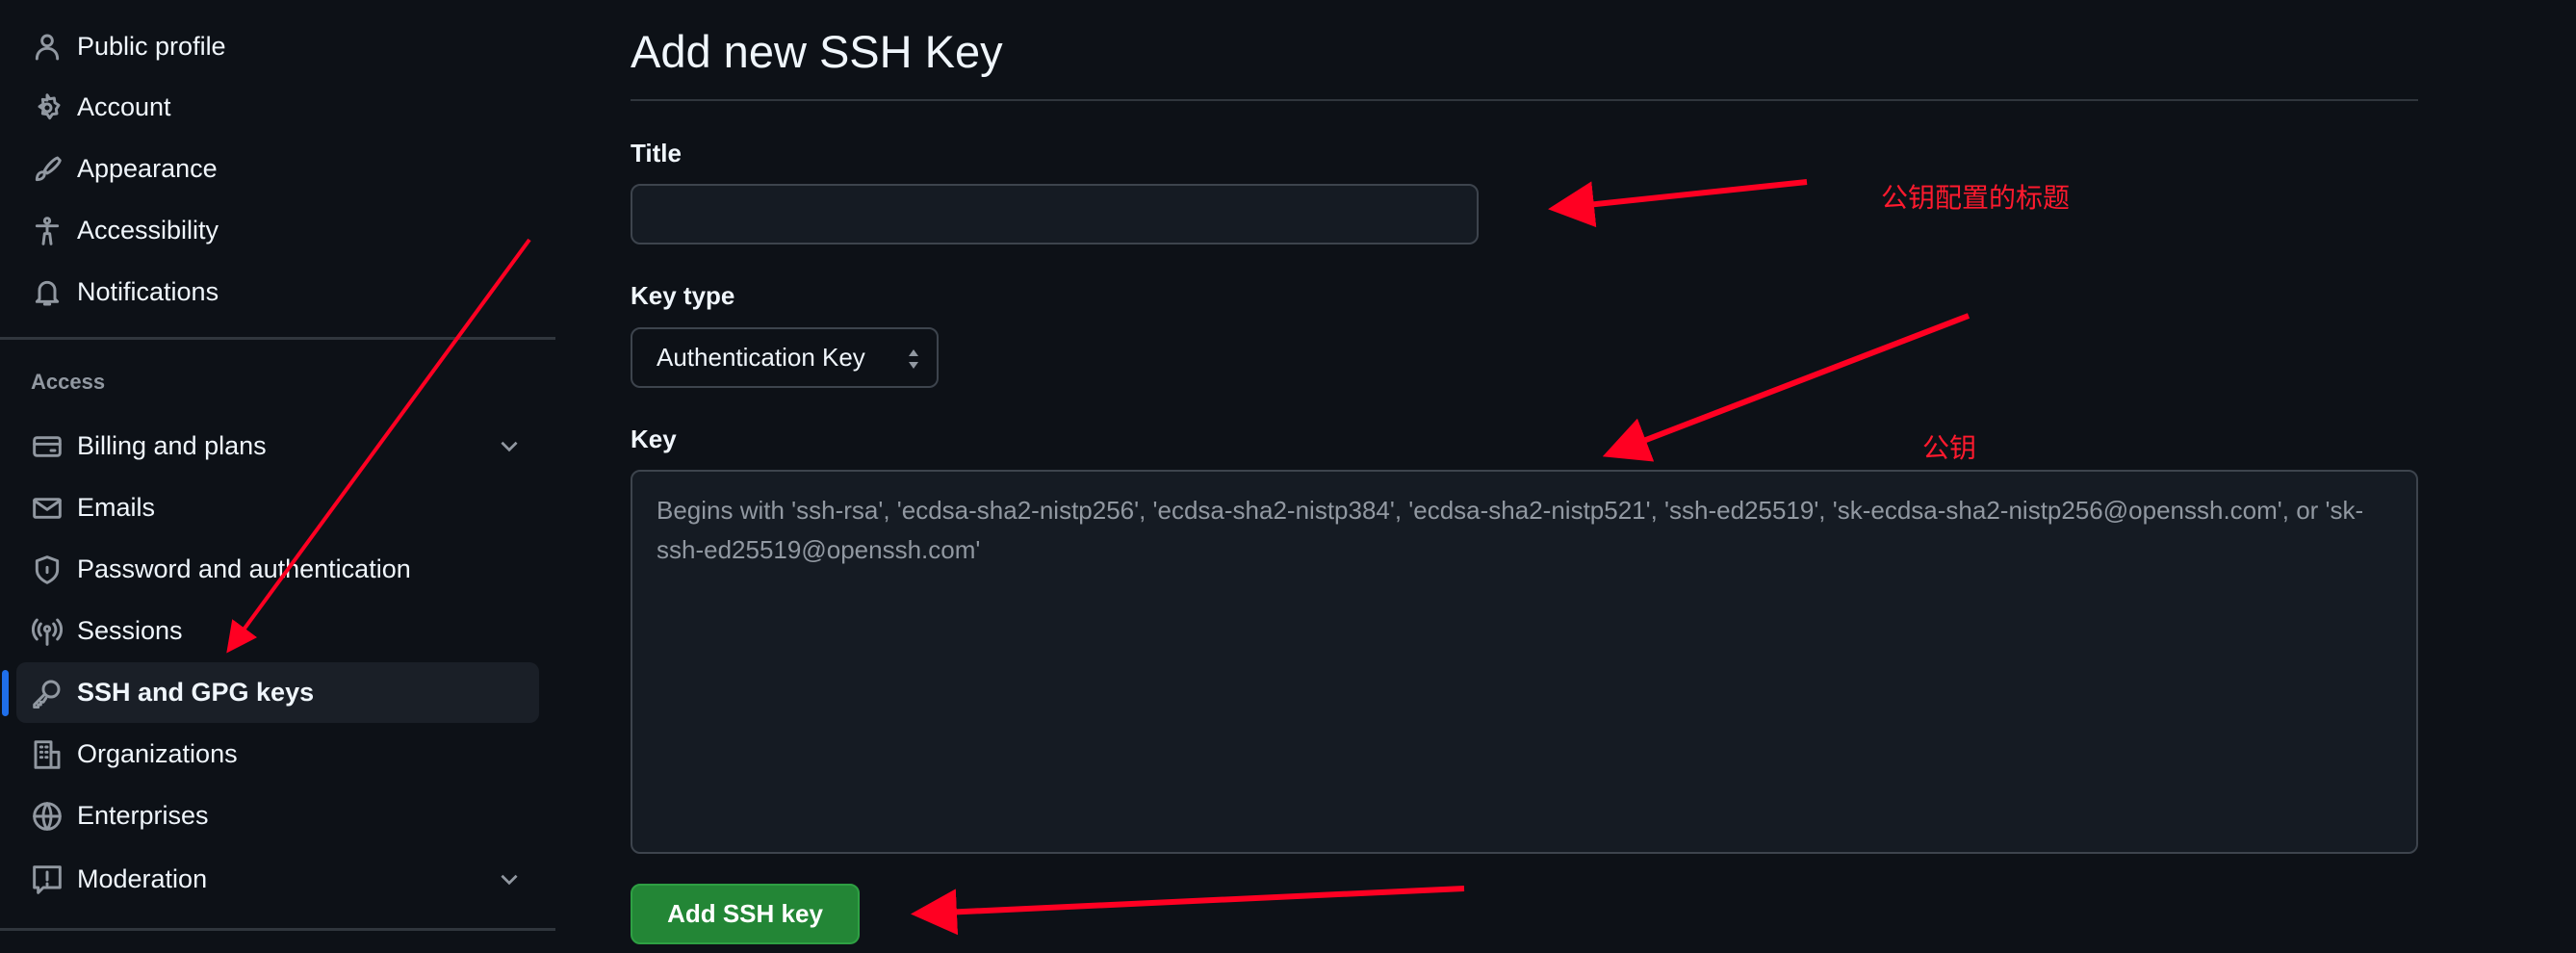  What do you see at coordinates (745, 914) in the screenshot?
I see `add-ssh-key-button: Add SSH key` at bounding box center [745, 914].